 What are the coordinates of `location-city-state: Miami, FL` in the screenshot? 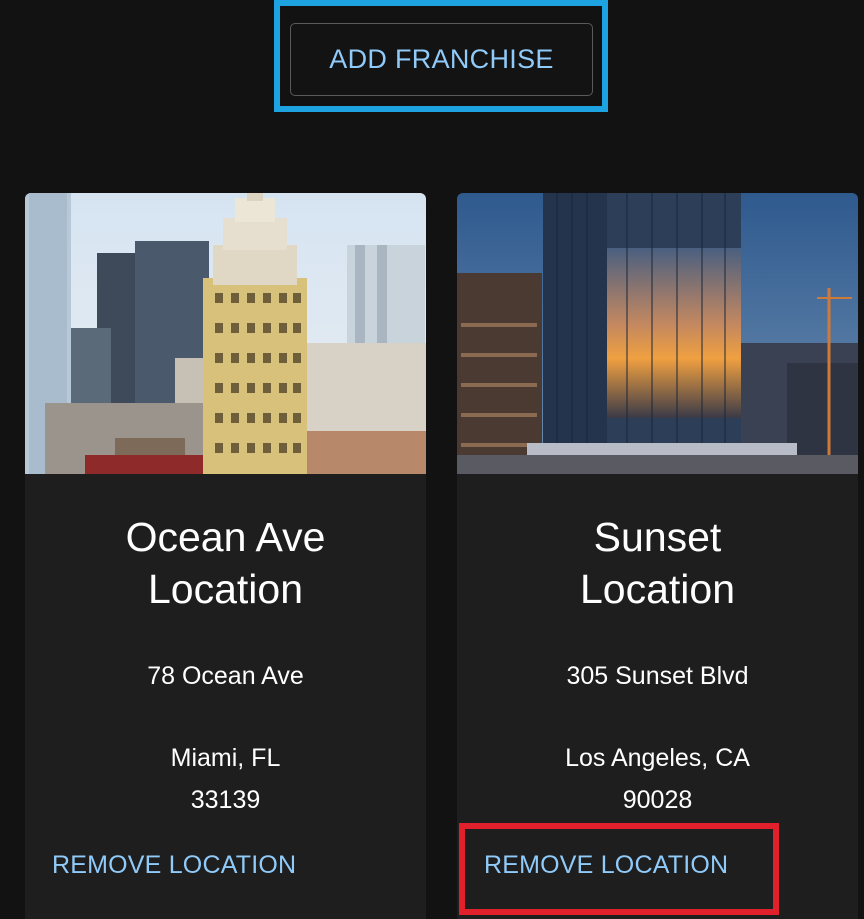 It's located at (225, 758).